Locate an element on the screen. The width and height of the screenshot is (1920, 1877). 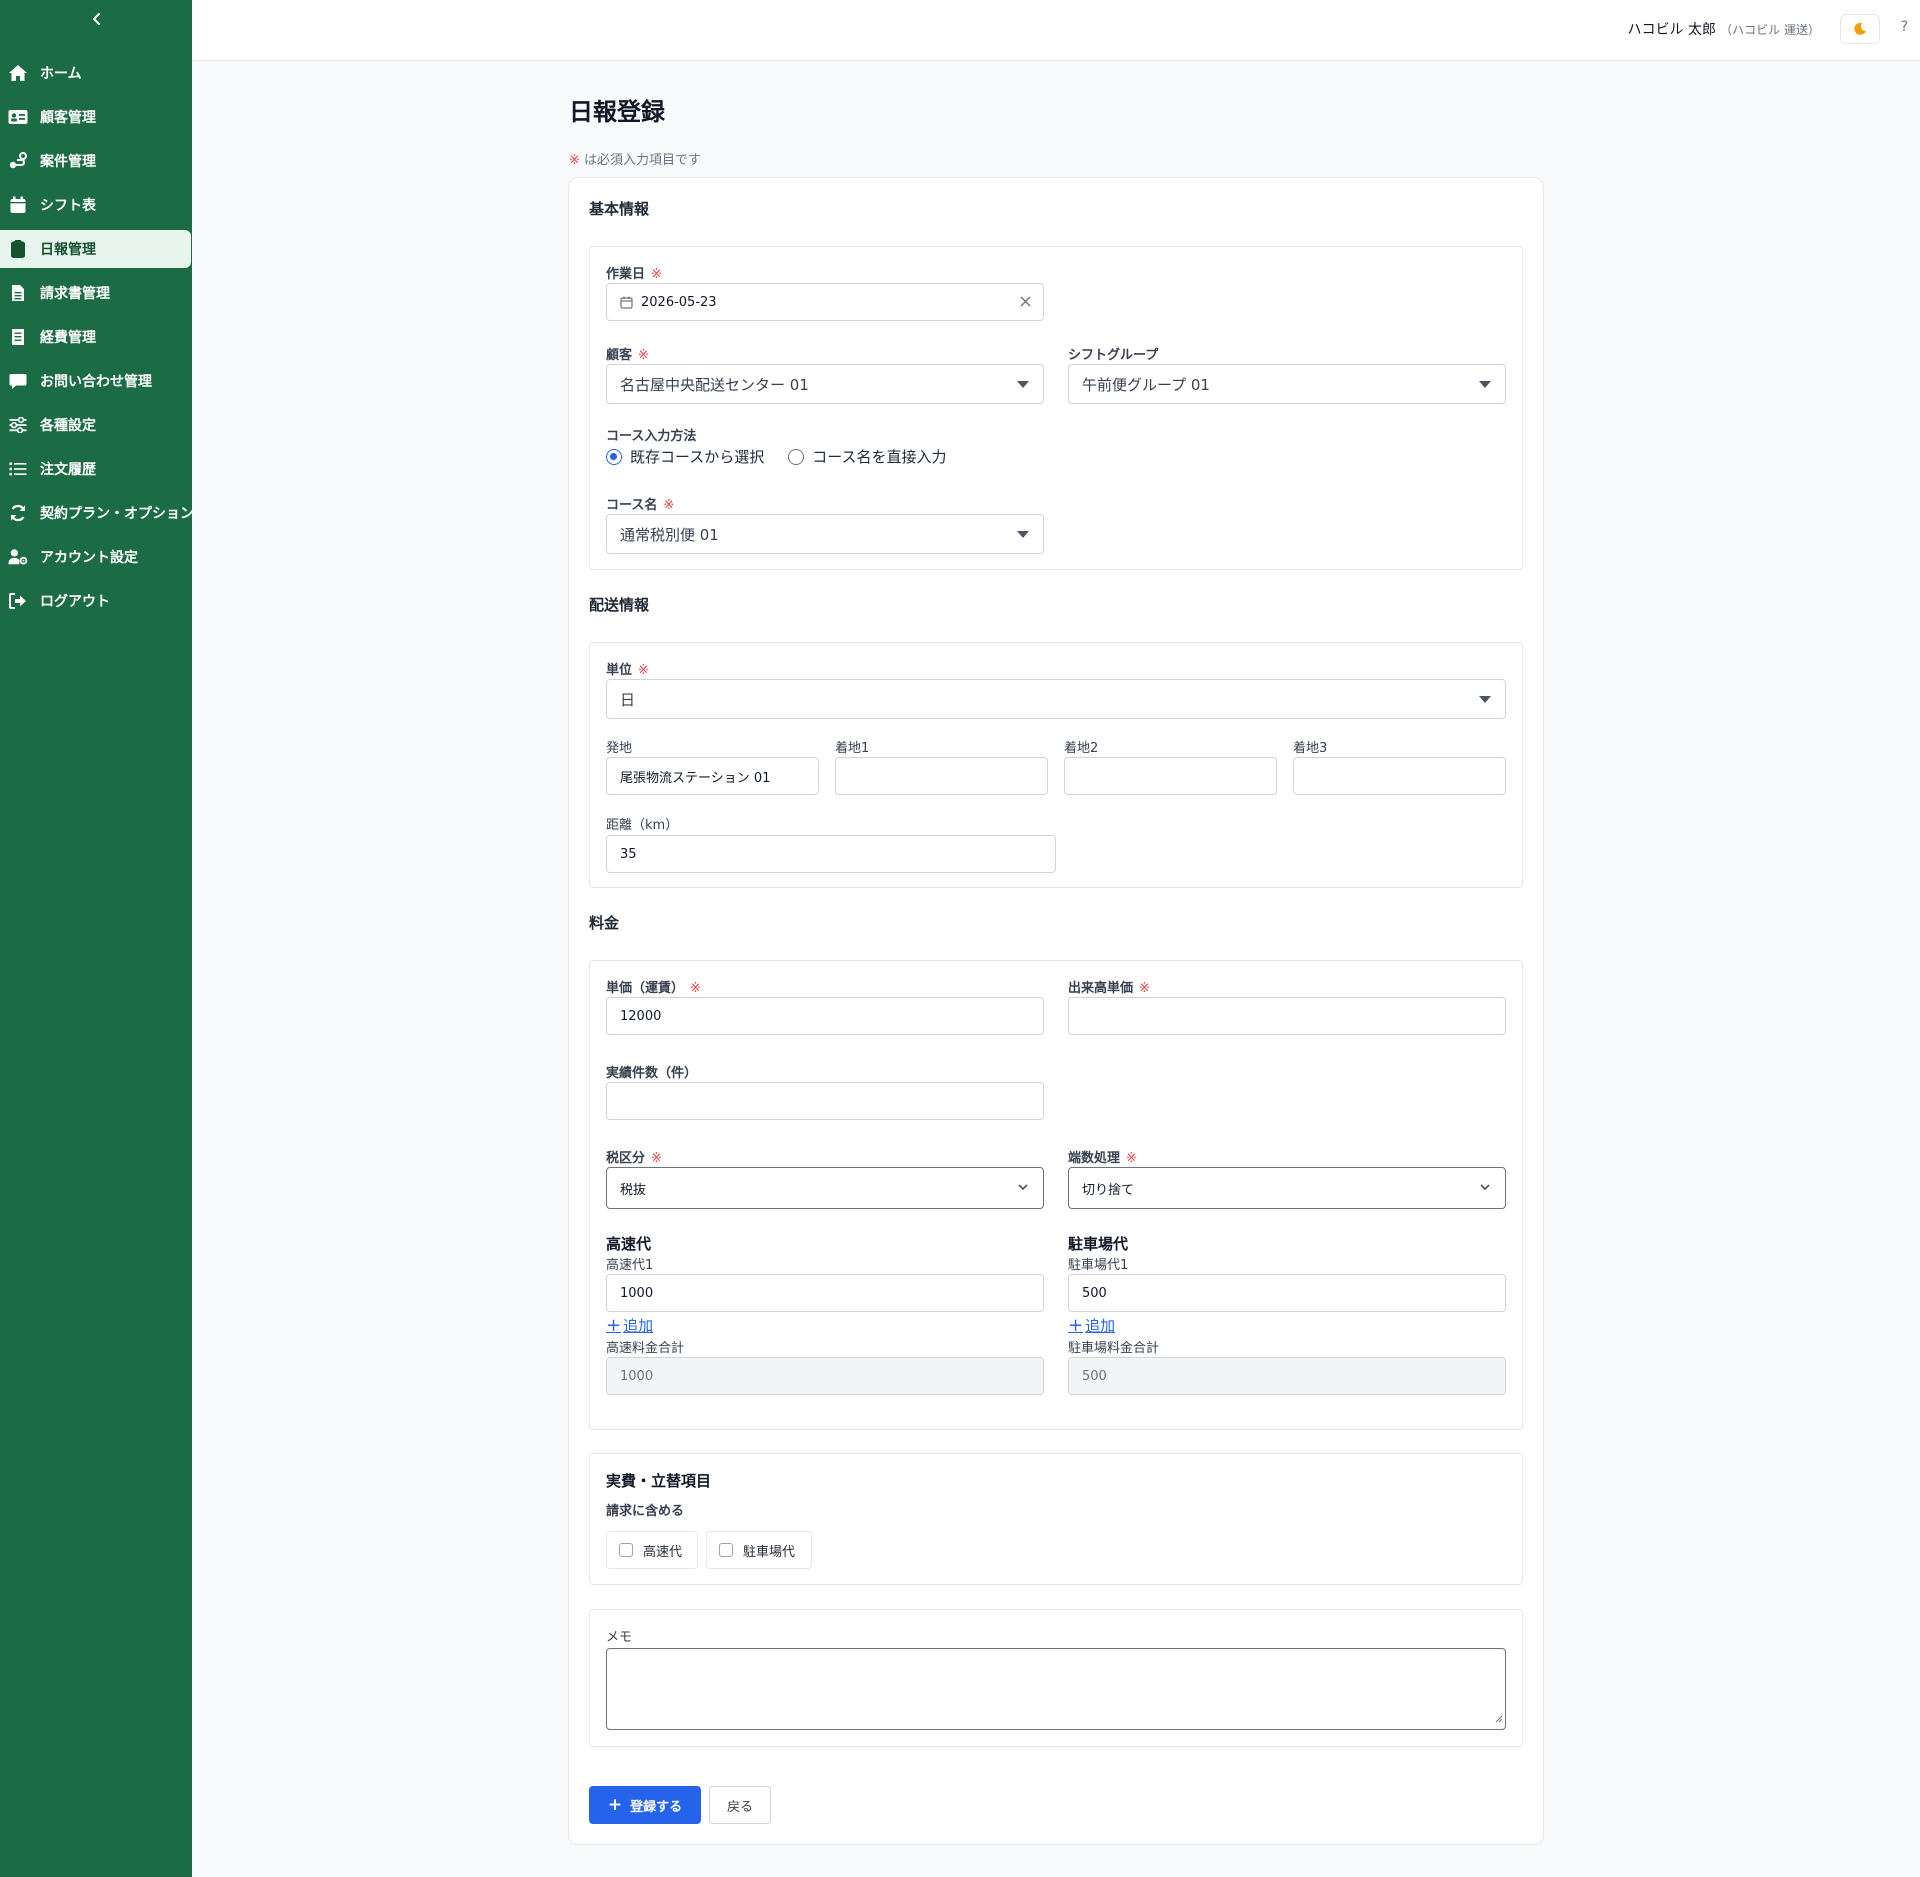
work-date-input: 2026-05-23 is located at coordinates (825, 302).